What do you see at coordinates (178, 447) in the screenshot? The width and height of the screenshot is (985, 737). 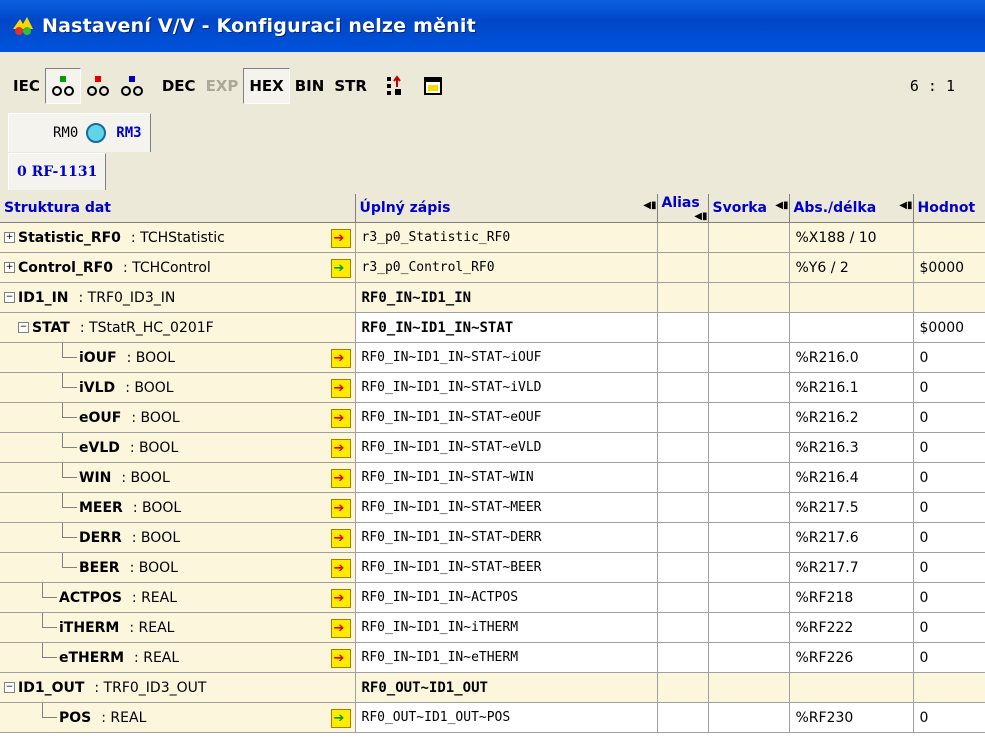 I see `cell-structure: eVLD: BOOL ➔` at bounding box center [178, 447].